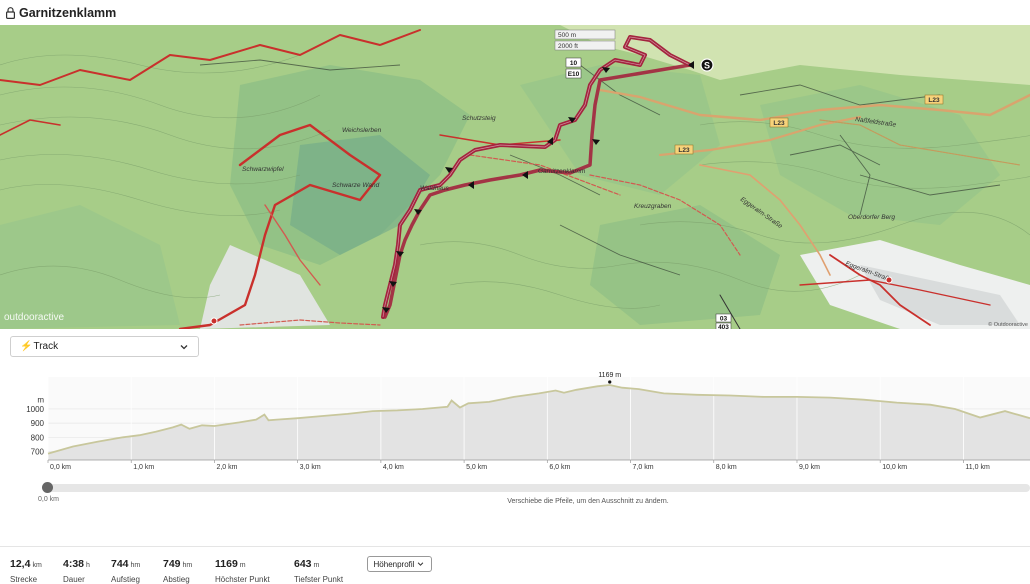 This screenshot has height=584, width=1030. Describe the element at coordinates (226, 467) in the screenshot. I see `x-tick-label: 2,0 km` at that location.